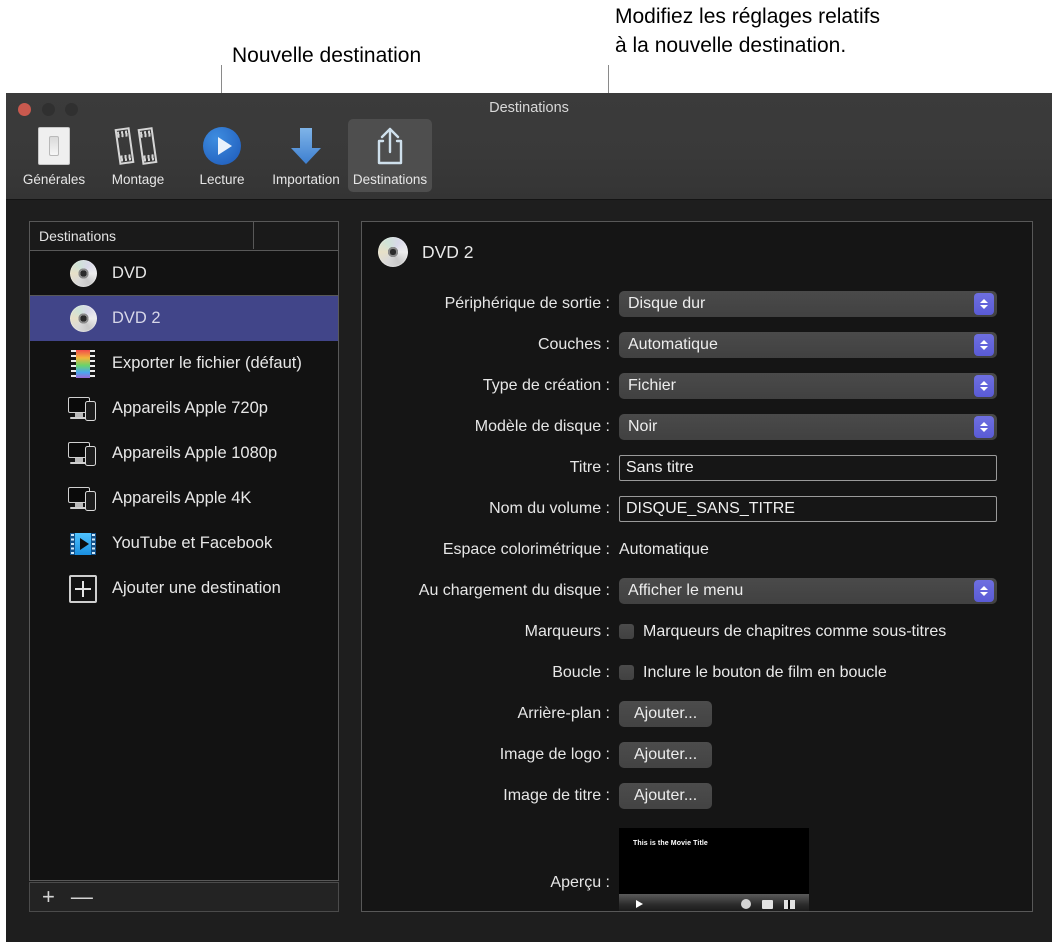 The height and width of the screenshot is (942, 1056). Describe the element at coordinates (549, 508) in the screenshot. I see `field-label: Nom du volume :` at that location.